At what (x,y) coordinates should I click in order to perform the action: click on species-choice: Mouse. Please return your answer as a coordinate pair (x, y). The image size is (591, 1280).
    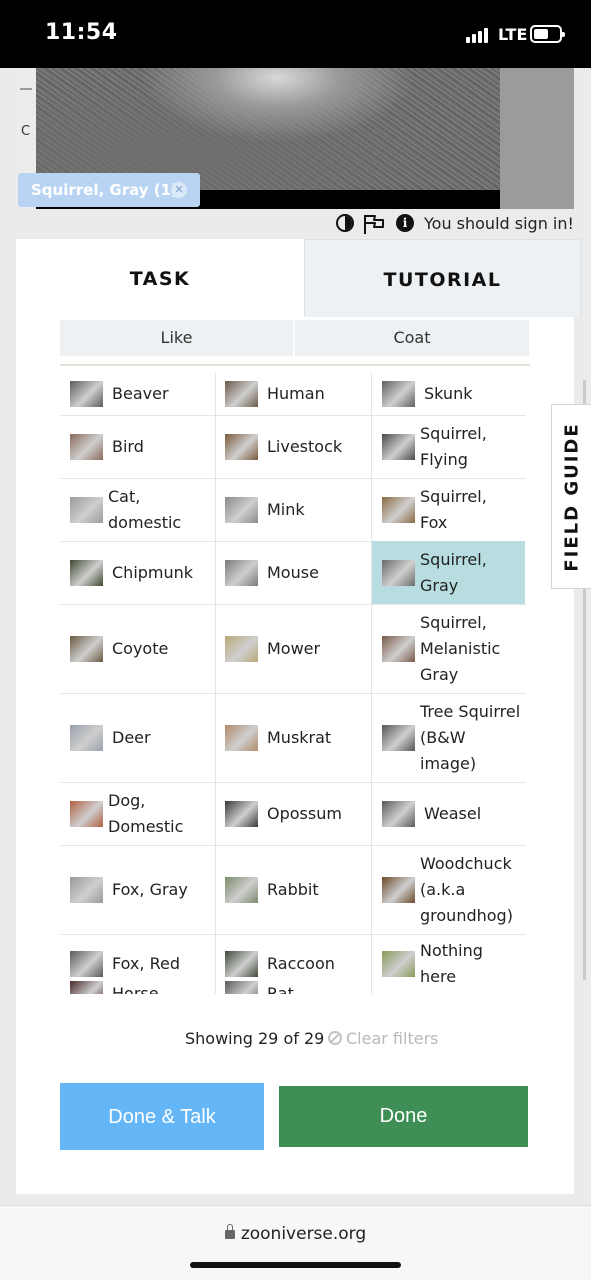
    Looking at the image, I should click on (293, 572).